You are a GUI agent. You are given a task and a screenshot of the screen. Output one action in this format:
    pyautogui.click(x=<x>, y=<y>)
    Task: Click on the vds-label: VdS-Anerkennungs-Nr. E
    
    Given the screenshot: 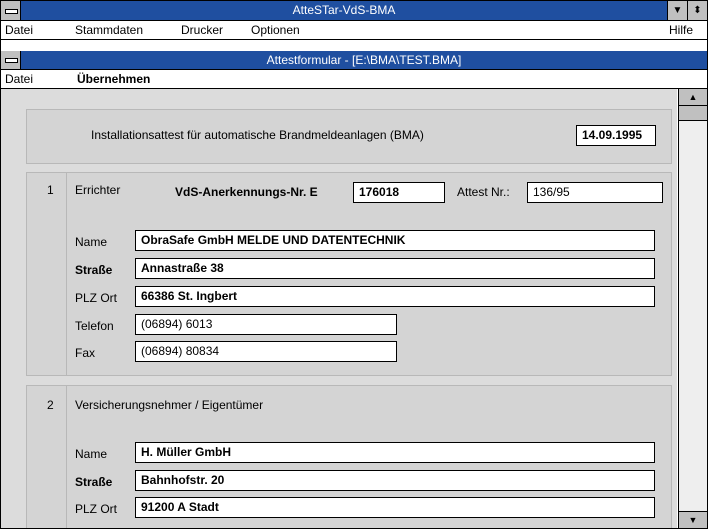 What is the action you would take?
    pyautogui.click(x=246, y=192)
    